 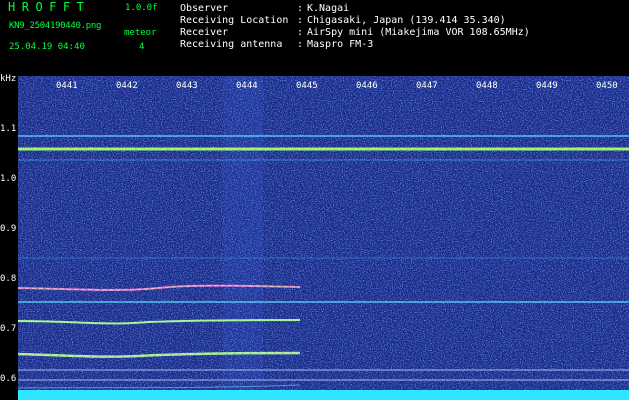 What do you see at coordinates (127, 86) in the screenshot?
I see `x-tick-label: 0442` at bounding box center [127, 86].